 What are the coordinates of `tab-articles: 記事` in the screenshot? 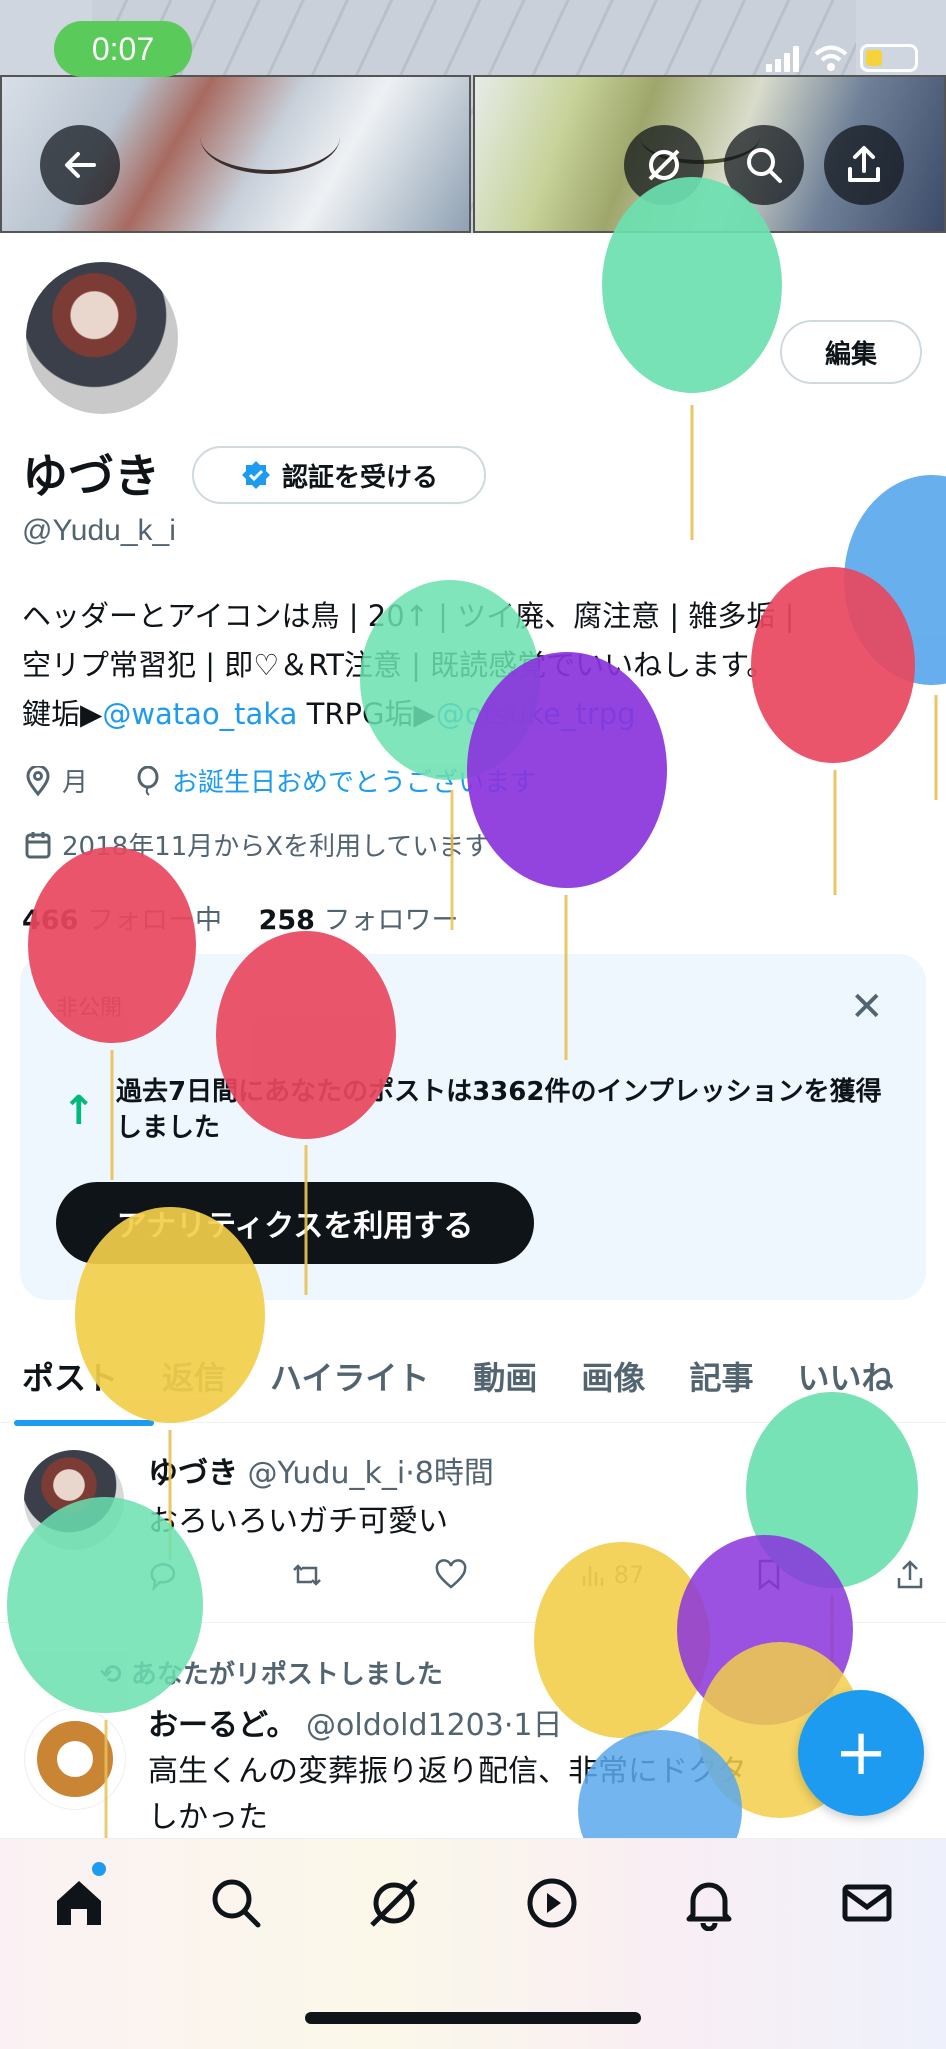 It's located at (721, 1376).